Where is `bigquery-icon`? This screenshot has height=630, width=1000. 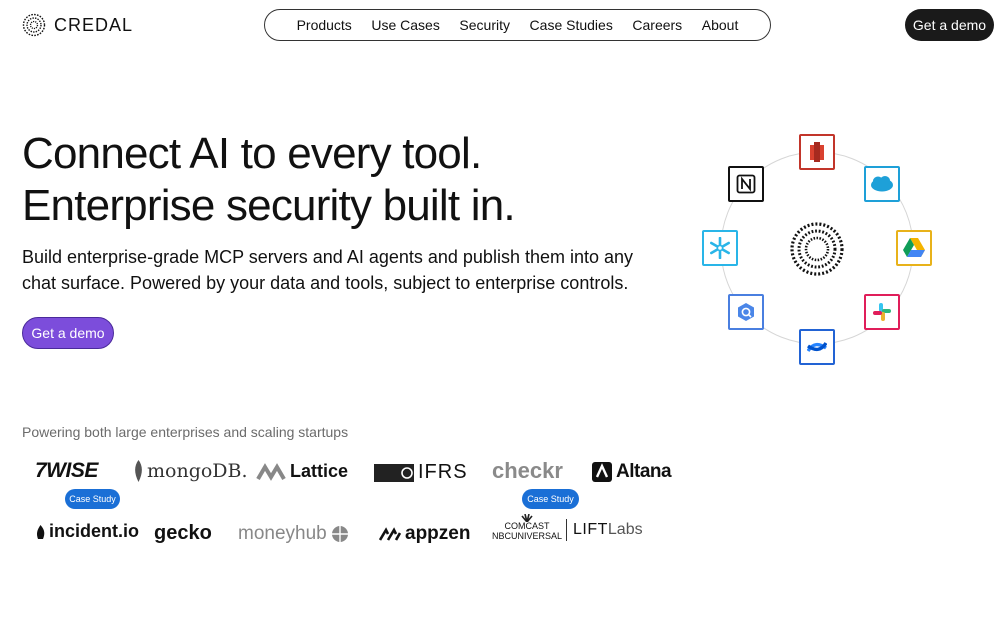 bigquery-icon is located at coordinates (746, 312).